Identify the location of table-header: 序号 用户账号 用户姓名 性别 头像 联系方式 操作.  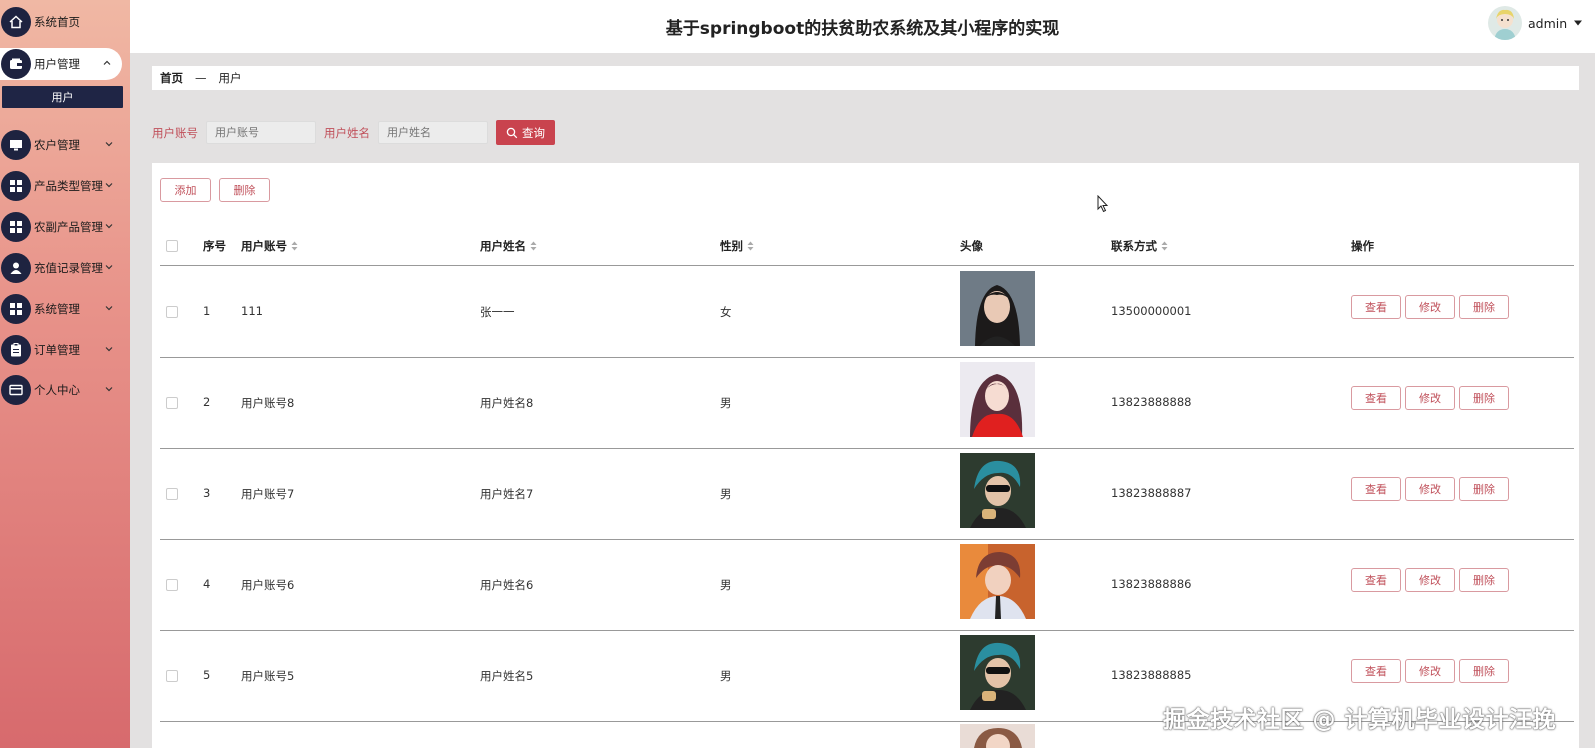
(867, 245).